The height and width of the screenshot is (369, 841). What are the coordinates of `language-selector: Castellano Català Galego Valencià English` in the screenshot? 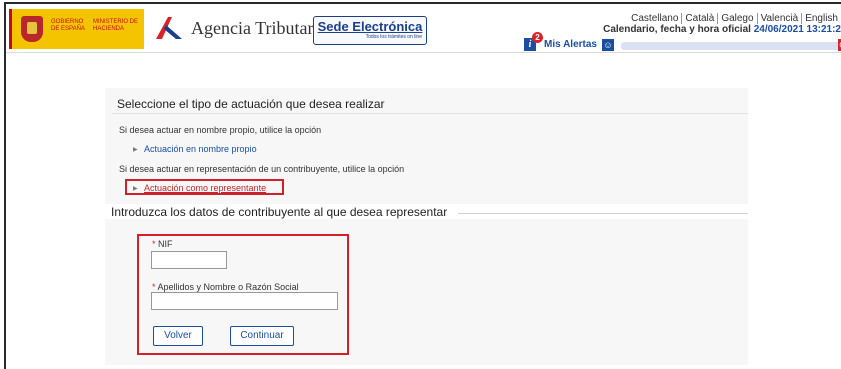 It's located at (734, 18).